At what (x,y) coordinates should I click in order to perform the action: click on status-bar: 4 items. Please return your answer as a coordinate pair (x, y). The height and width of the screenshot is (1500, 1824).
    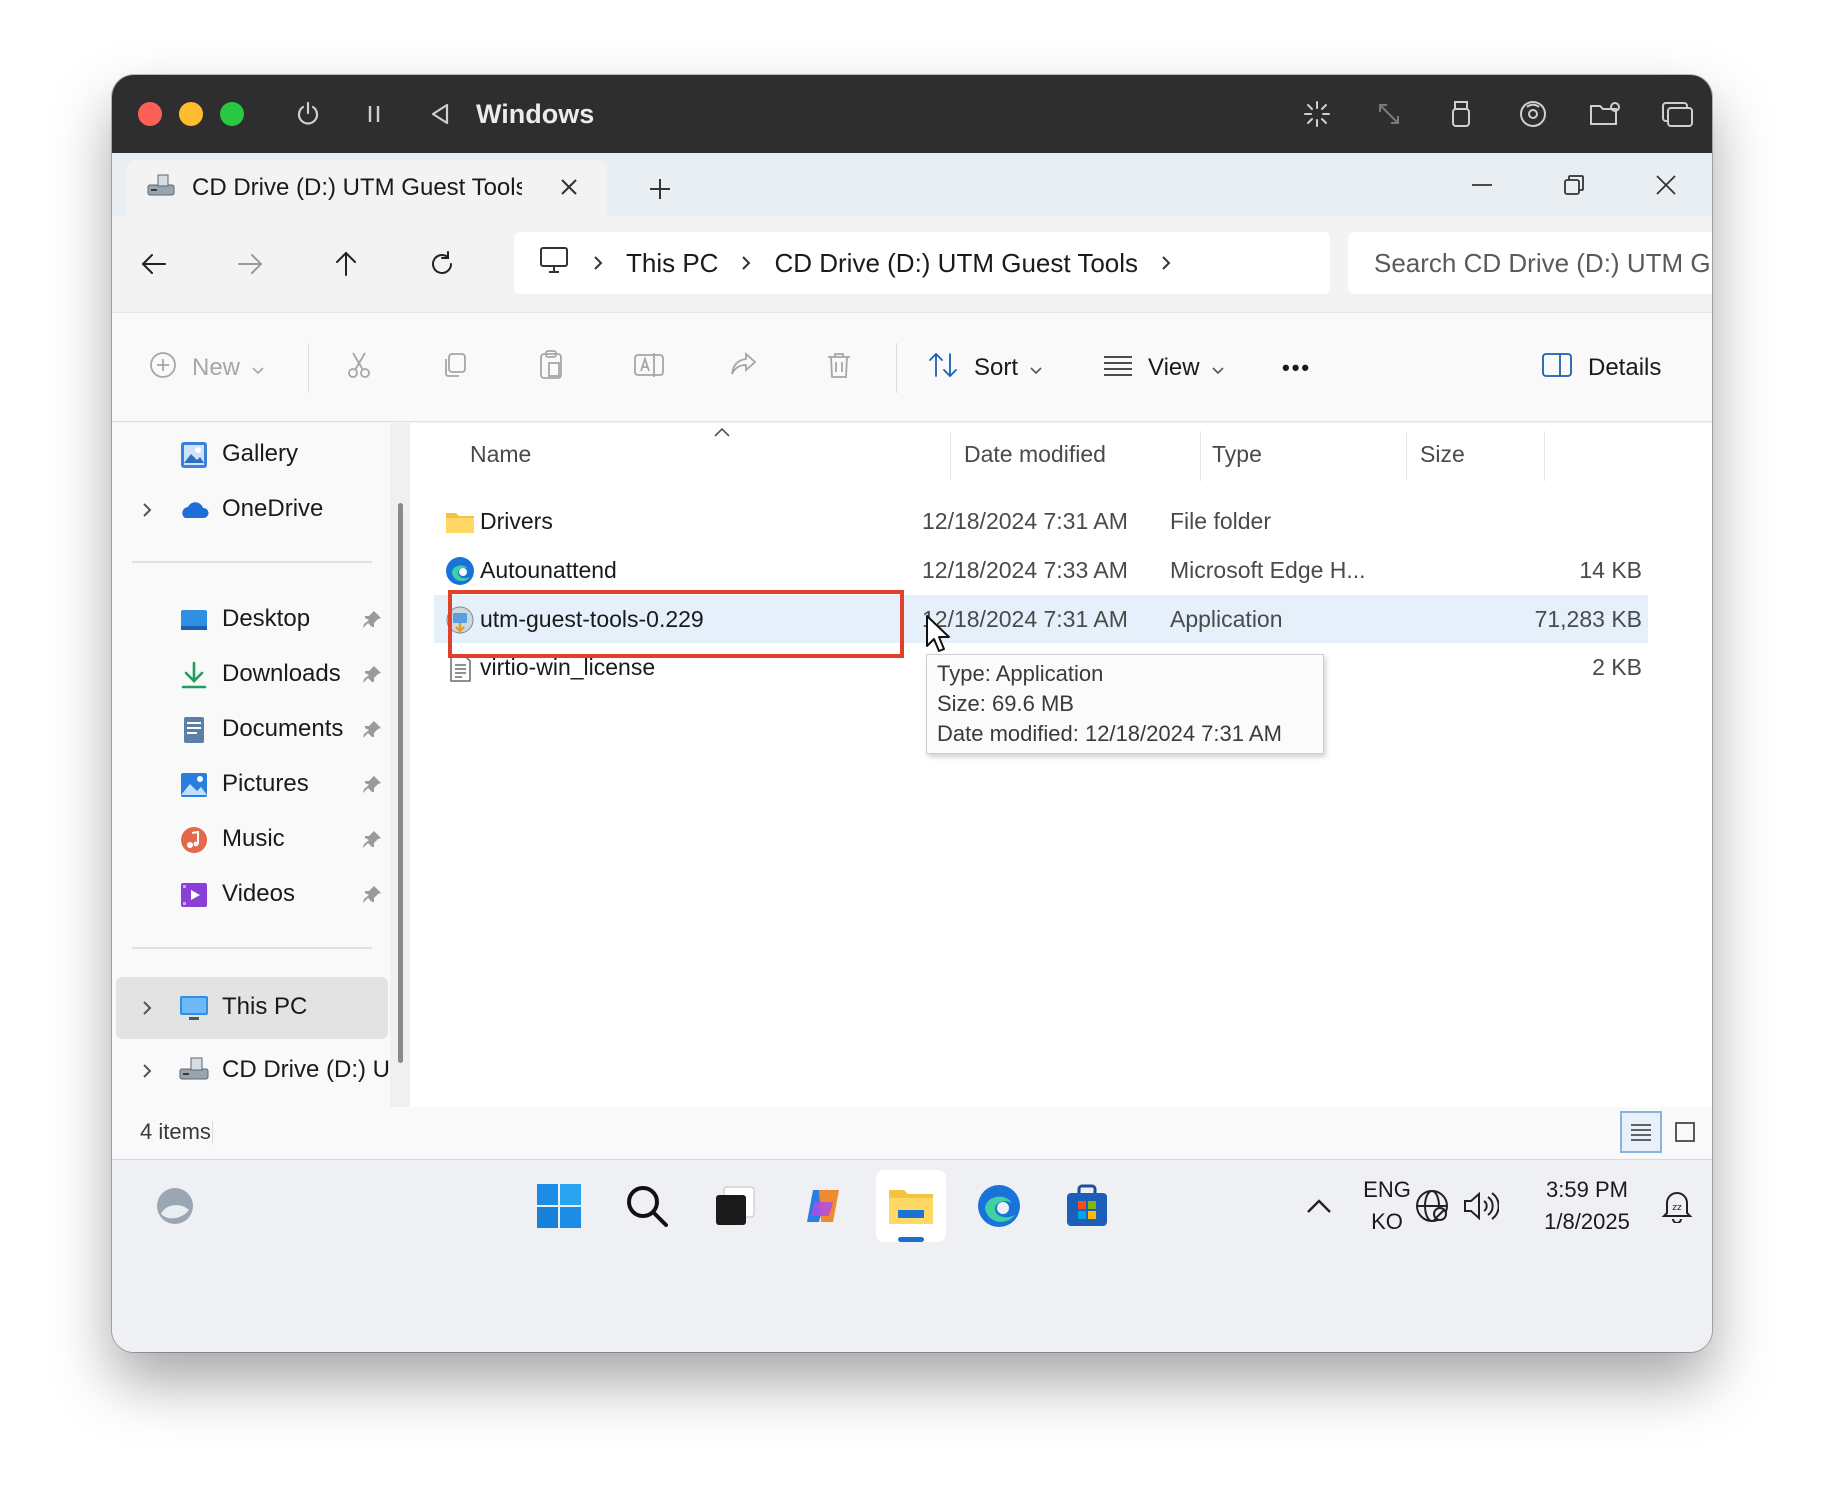
    Looking at the image, I should click on (912, 1133).